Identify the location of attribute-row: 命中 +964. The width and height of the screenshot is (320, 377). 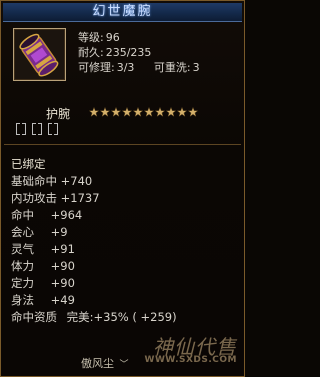
(47, 215).